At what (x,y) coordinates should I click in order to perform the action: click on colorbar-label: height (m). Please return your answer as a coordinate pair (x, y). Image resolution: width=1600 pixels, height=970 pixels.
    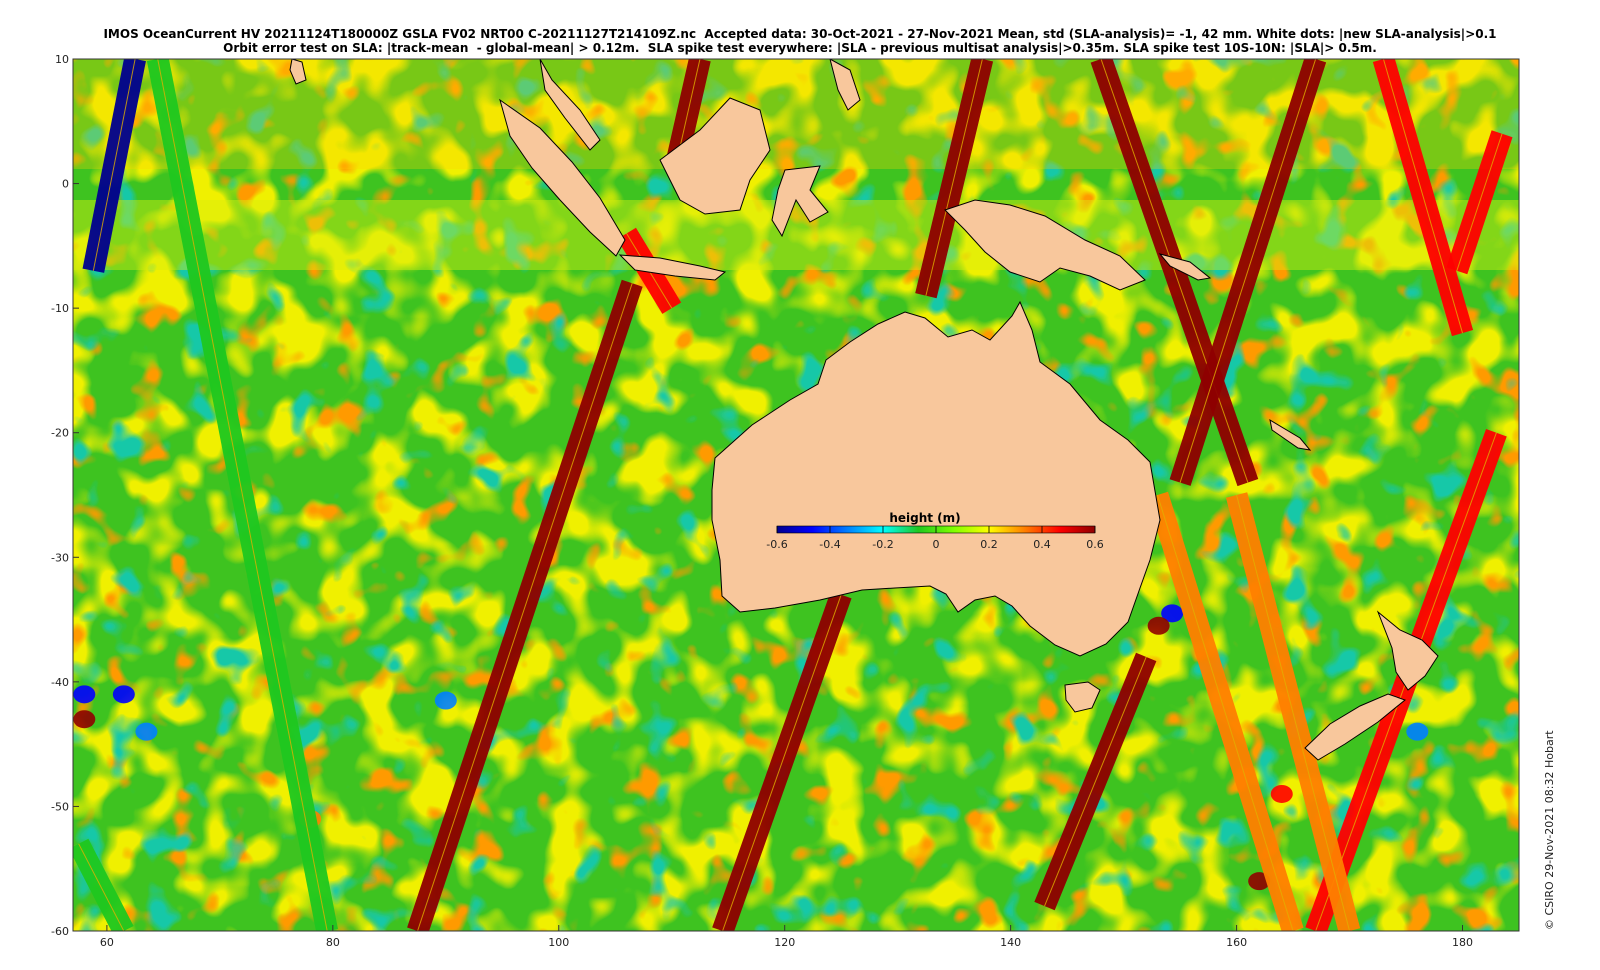
    Looking at the image, I should click on (924, 518).